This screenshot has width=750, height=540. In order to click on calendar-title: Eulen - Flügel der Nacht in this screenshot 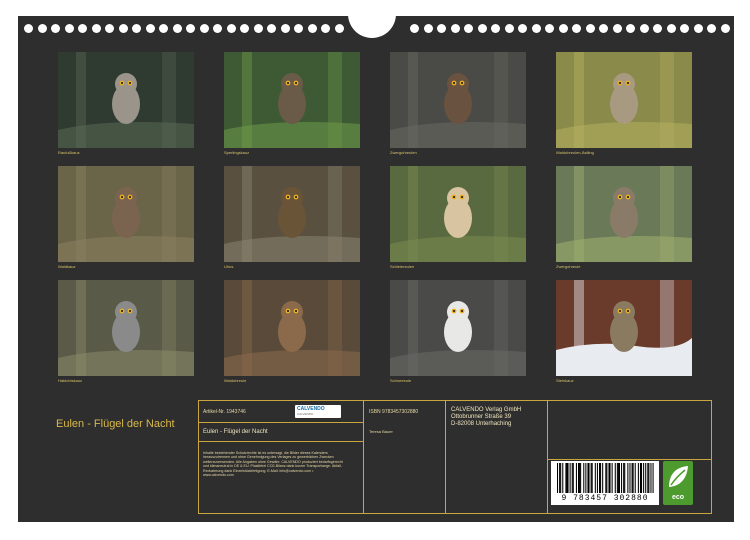, I will do `click(235, 432)`.